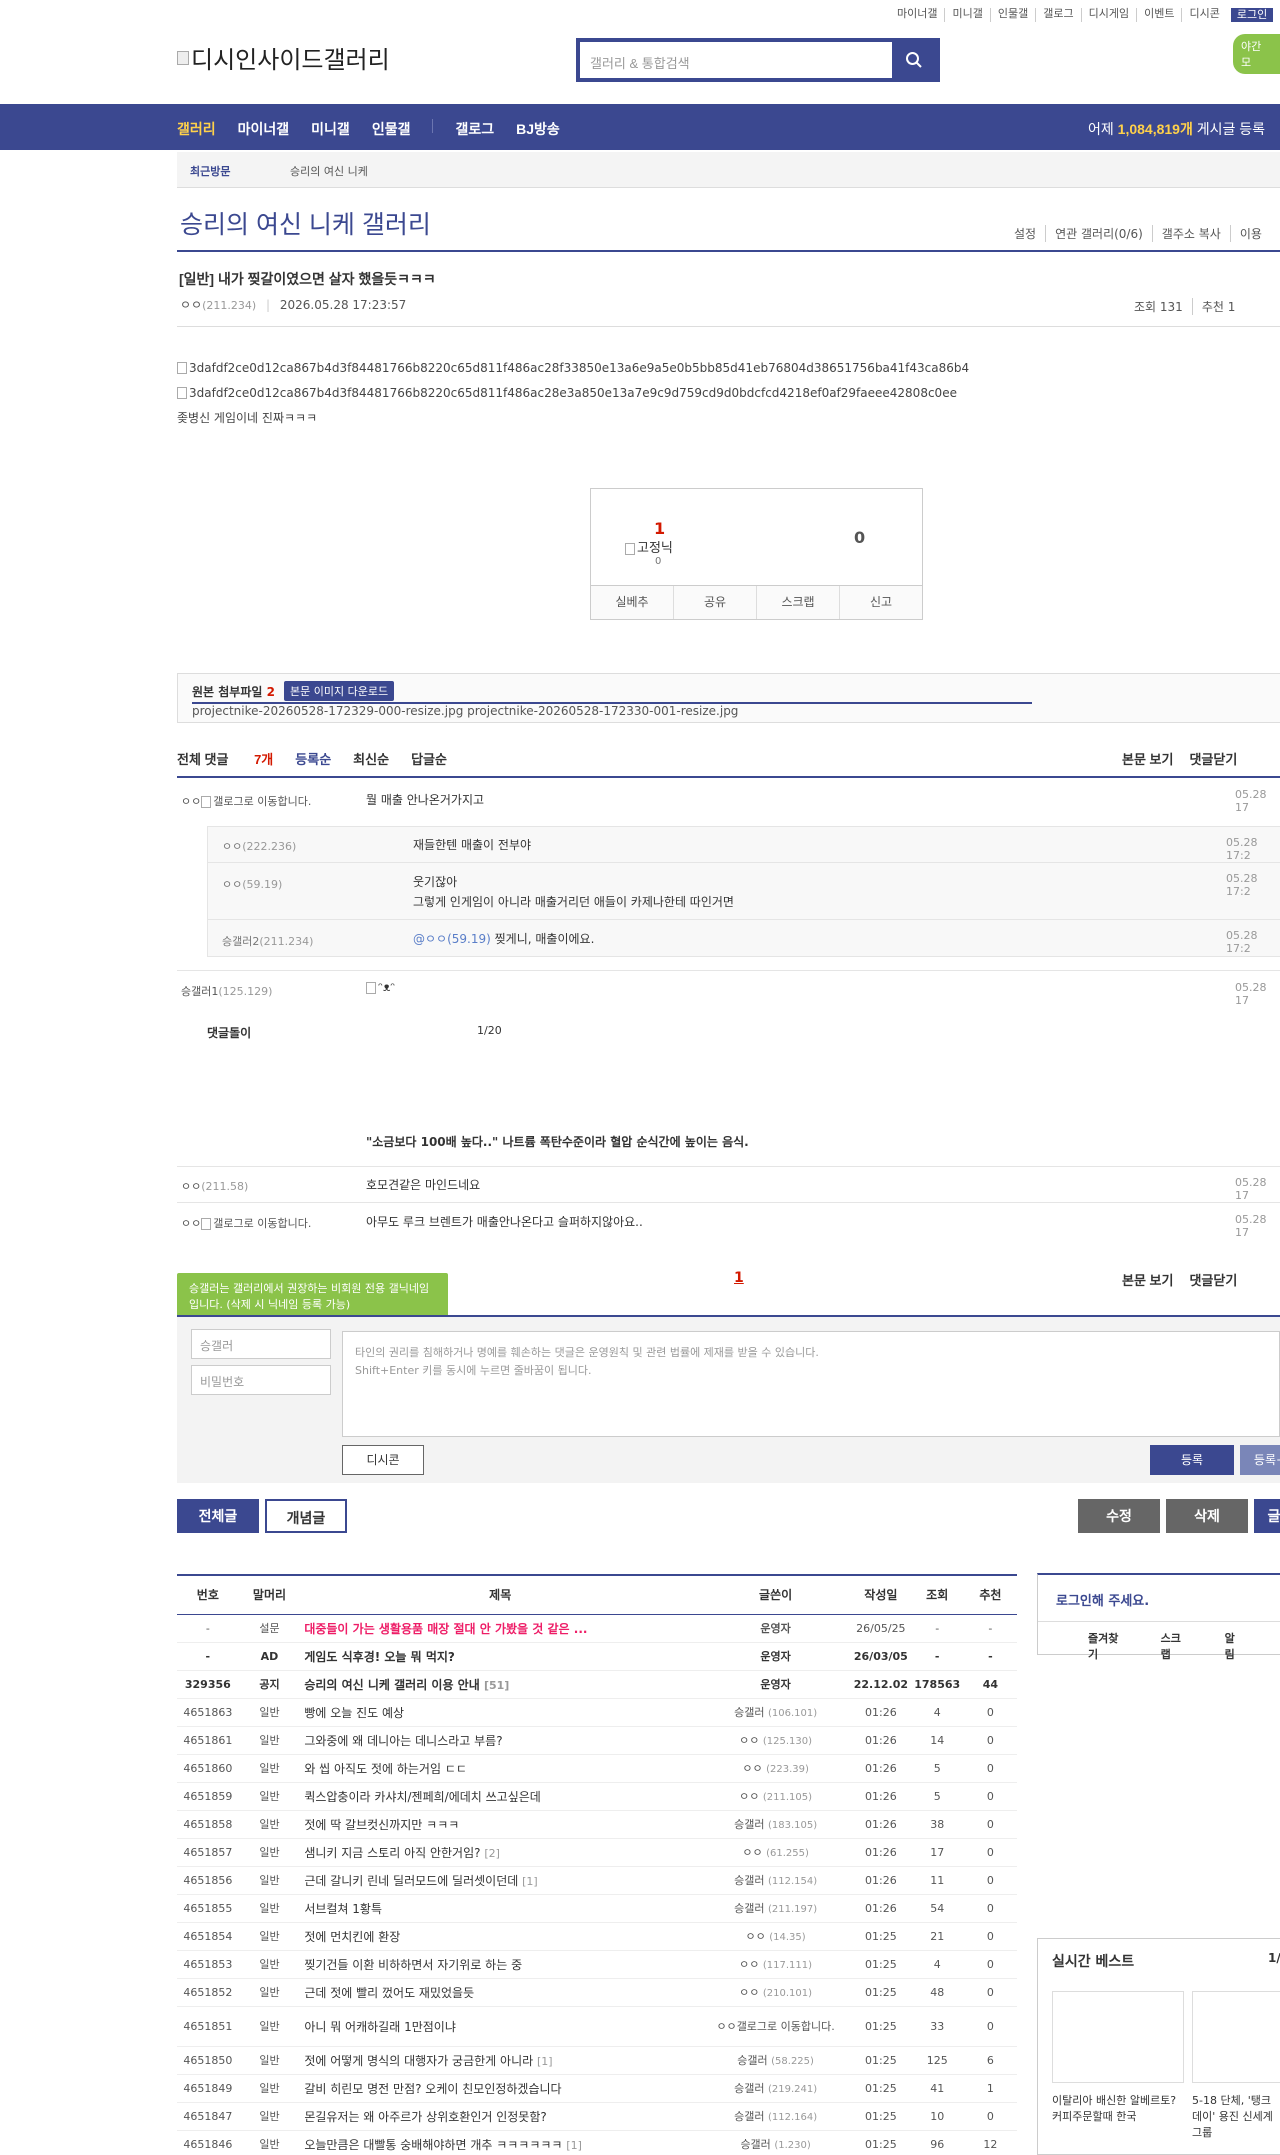  Describe the element at coordinates (500, 1824) in the screenshot. I see `row-title: 젓에 딱 갈브컷신까지만 ㅋㅋㅋ` at that location.